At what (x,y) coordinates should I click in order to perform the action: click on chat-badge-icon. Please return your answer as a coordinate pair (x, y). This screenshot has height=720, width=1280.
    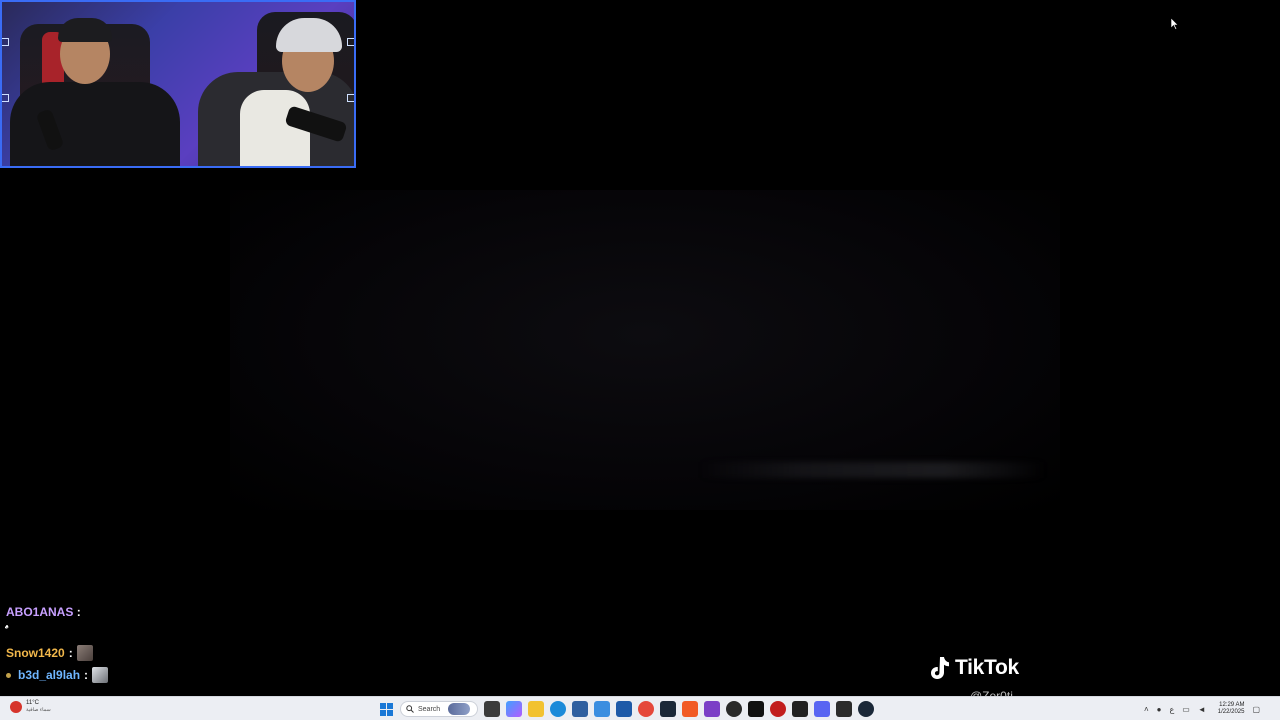
    Looking at the image, I should click on (8, 675).